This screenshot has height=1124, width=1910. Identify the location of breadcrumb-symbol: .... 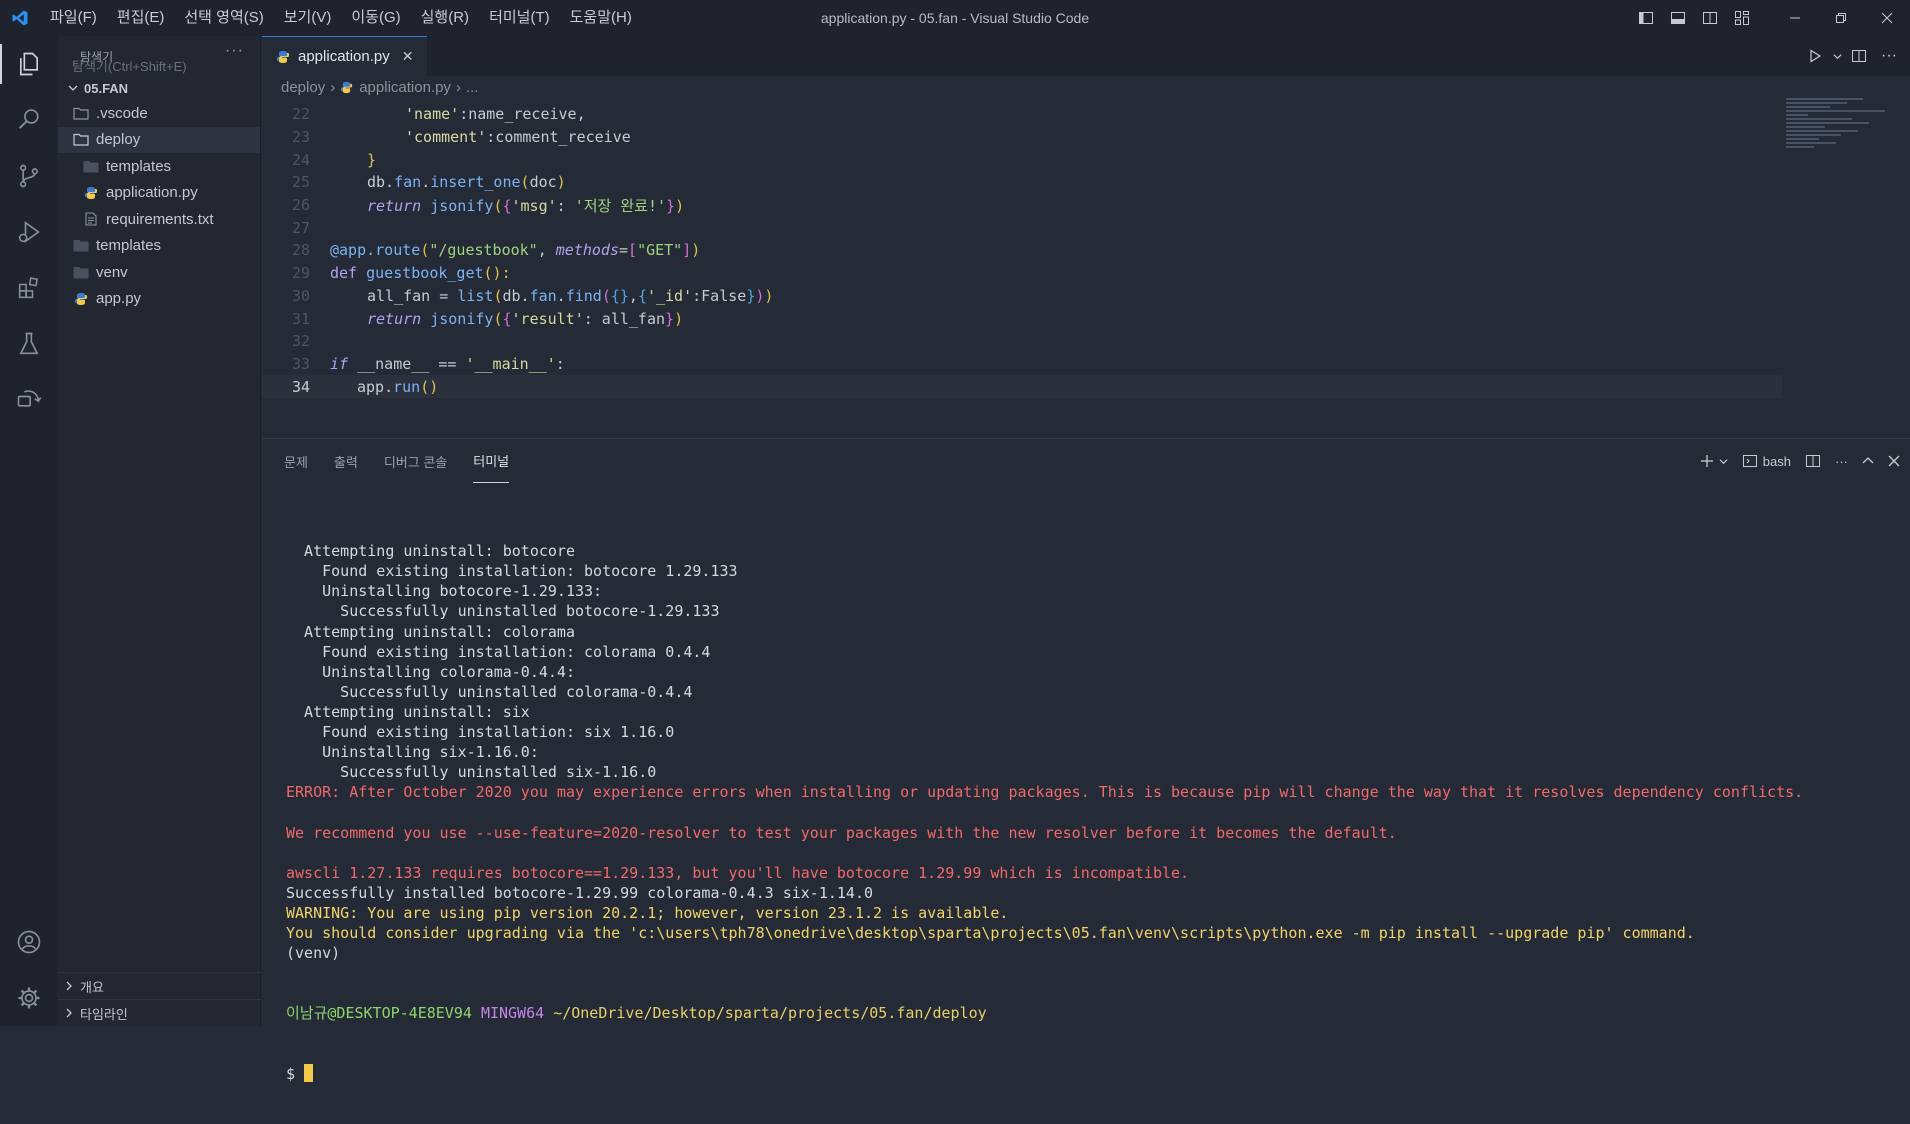
(472, 87).